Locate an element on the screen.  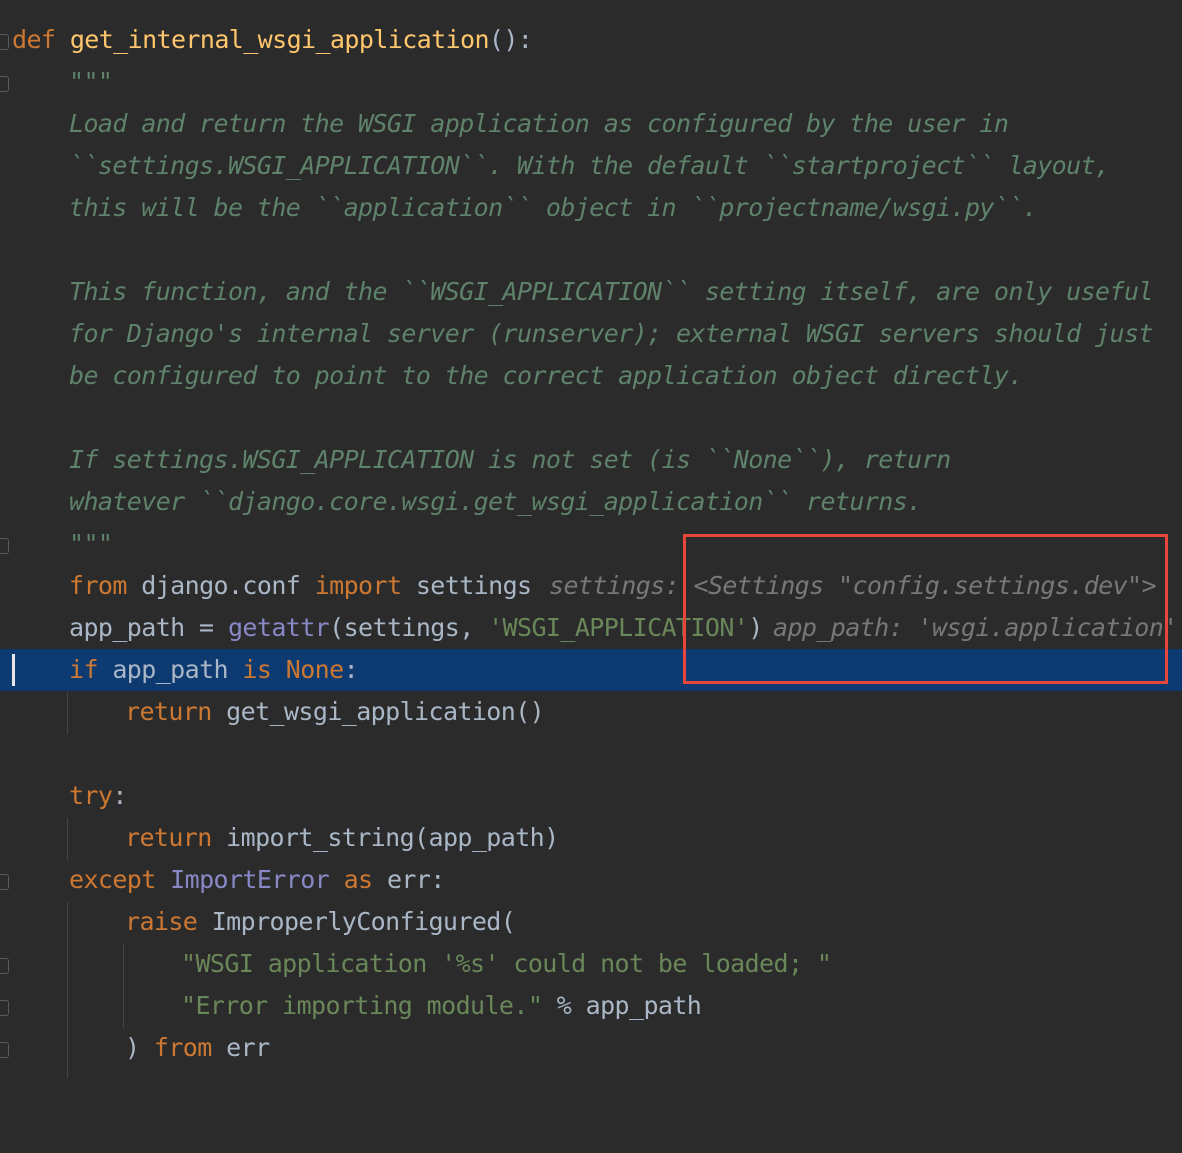
assignment-target: app_path = is located at coordinates (148, 627).